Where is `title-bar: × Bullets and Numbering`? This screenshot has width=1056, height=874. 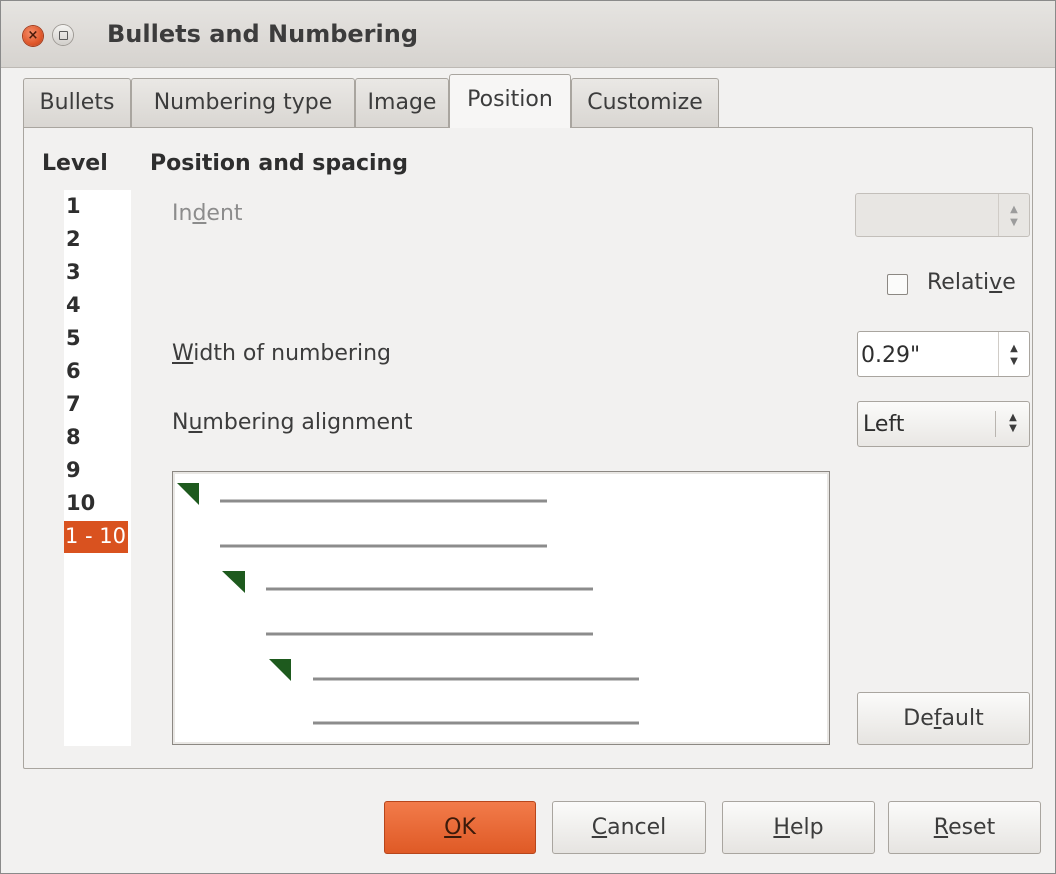 title-bar: × Bullets and Numbering is located at coordinates (528, 34).